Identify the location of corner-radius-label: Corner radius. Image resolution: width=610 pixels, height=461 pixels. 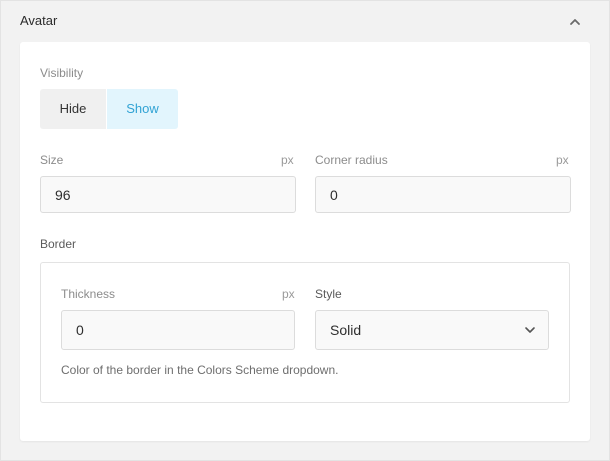
(351, 160).